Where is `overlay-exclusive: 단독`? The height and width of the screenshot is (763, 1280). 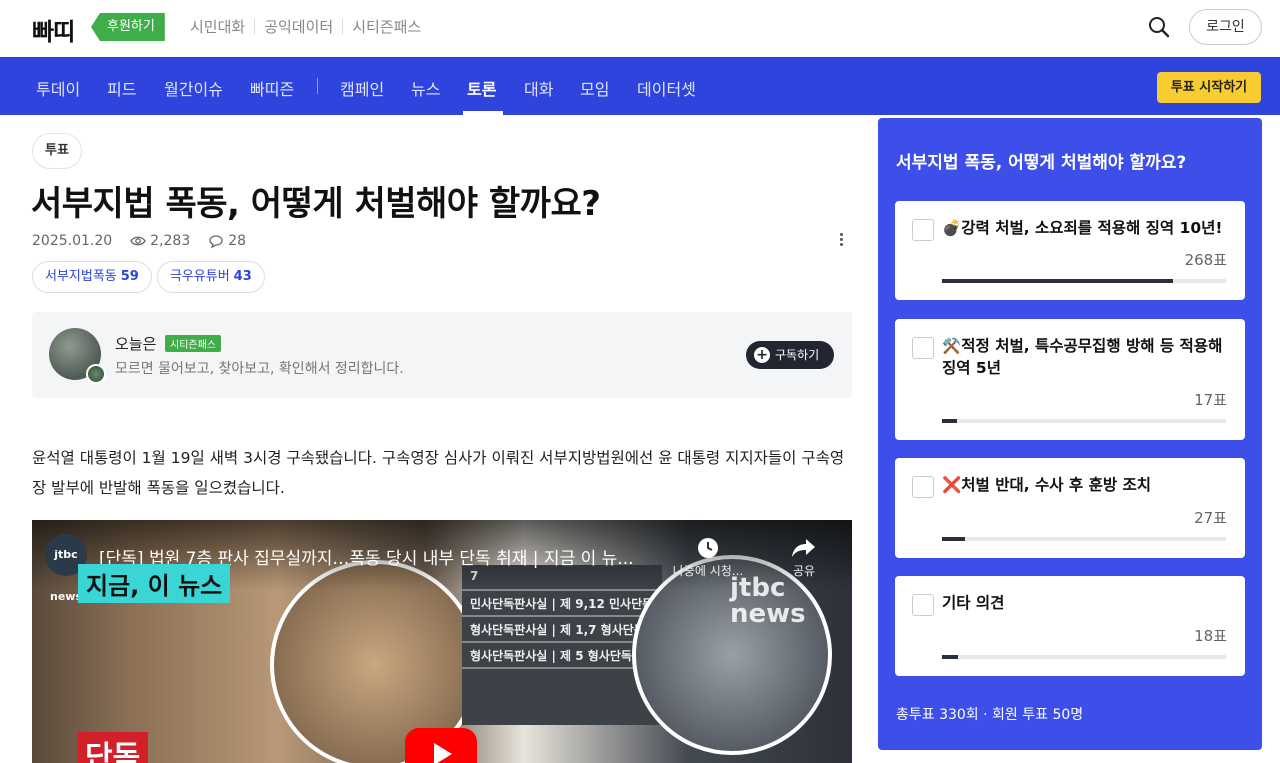
overlay-exclusive: 단독 is located at coordinates (113, 747).